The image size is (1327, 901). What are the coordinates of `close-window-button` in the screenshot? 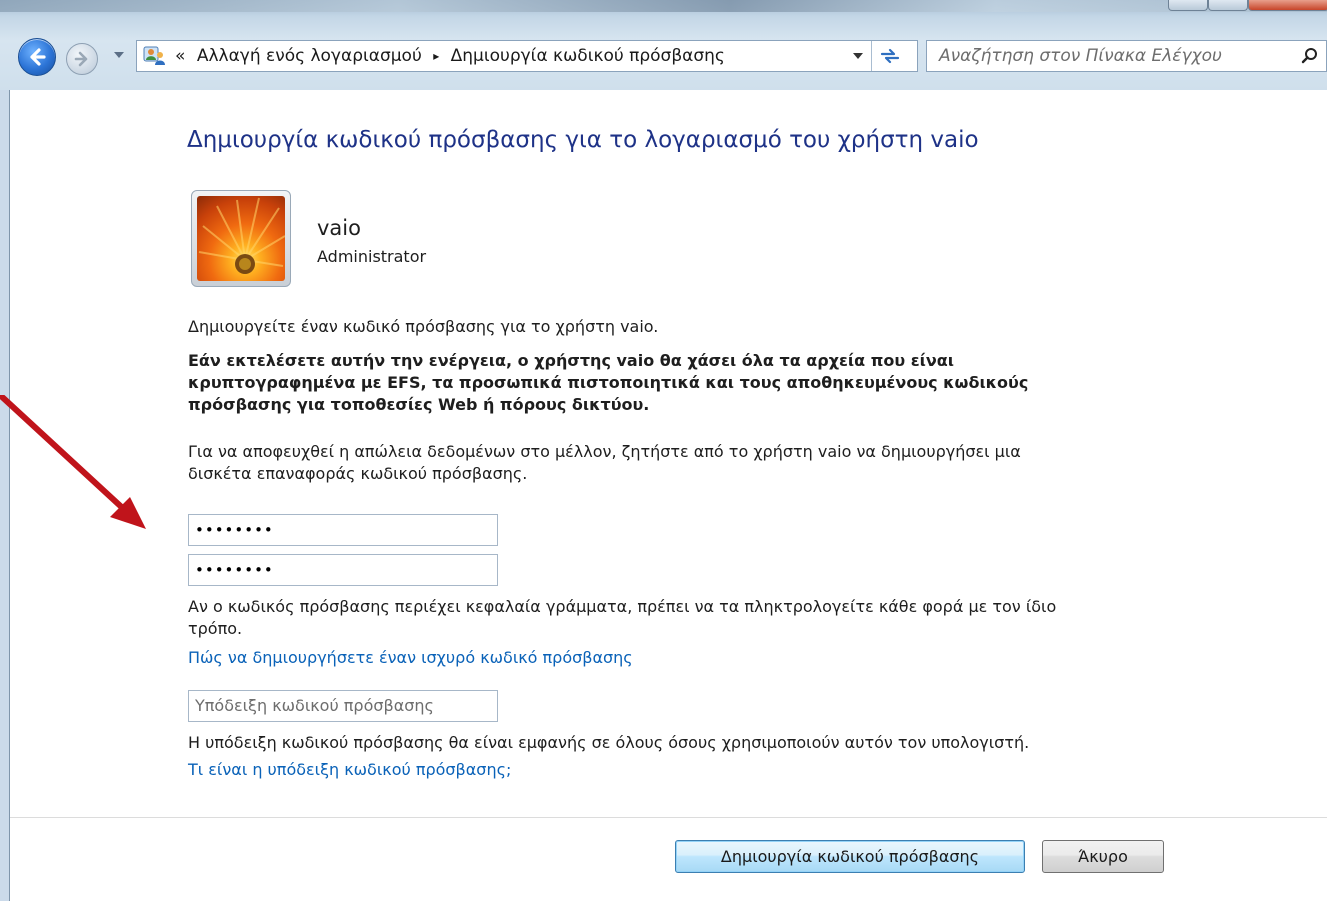 It's located at (1287, 5).